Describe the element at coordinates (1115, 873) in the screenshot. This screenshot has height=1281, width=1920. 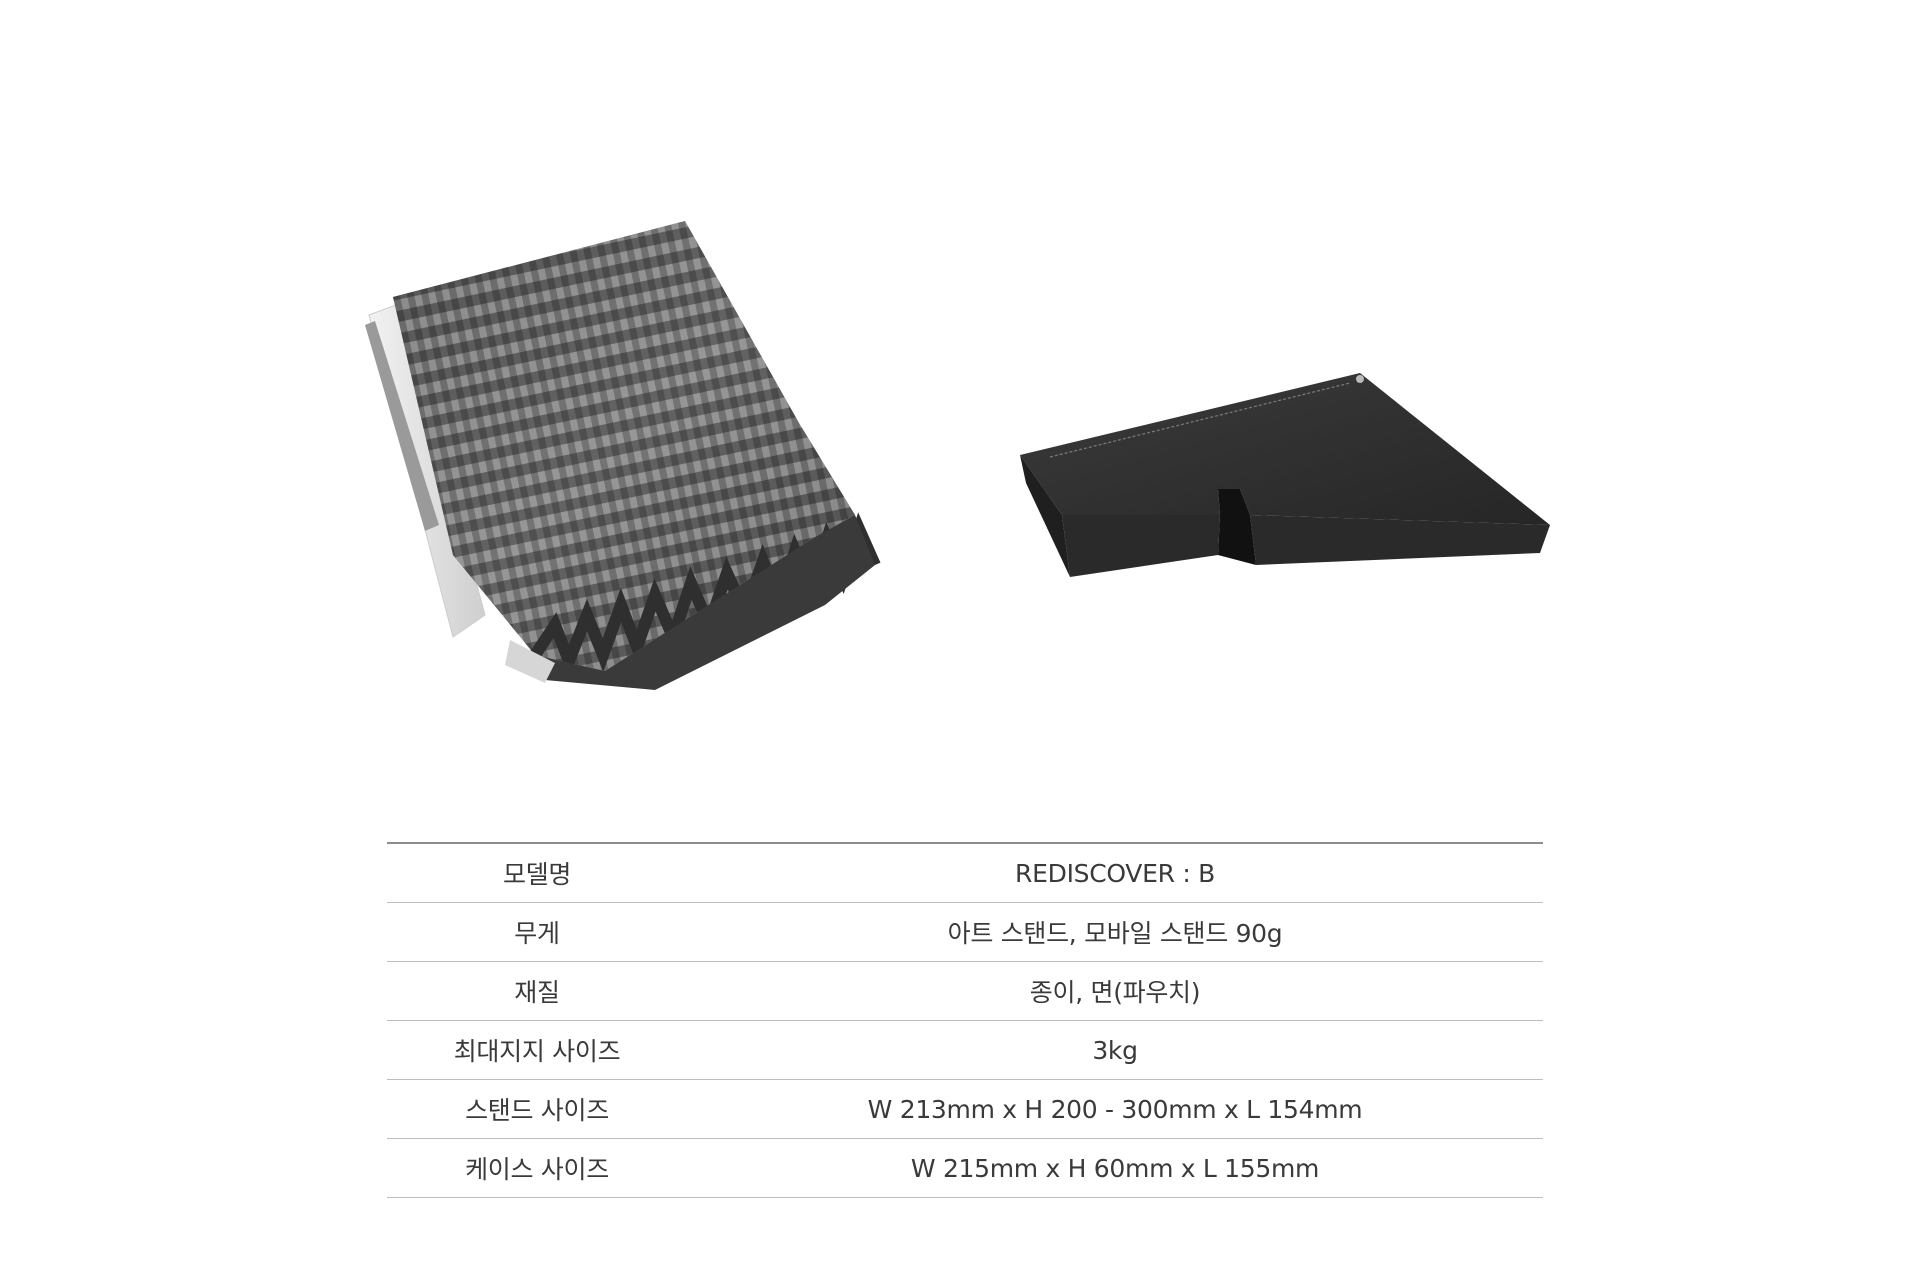
I see `spec-value: REDISCOVER : B` at that location.